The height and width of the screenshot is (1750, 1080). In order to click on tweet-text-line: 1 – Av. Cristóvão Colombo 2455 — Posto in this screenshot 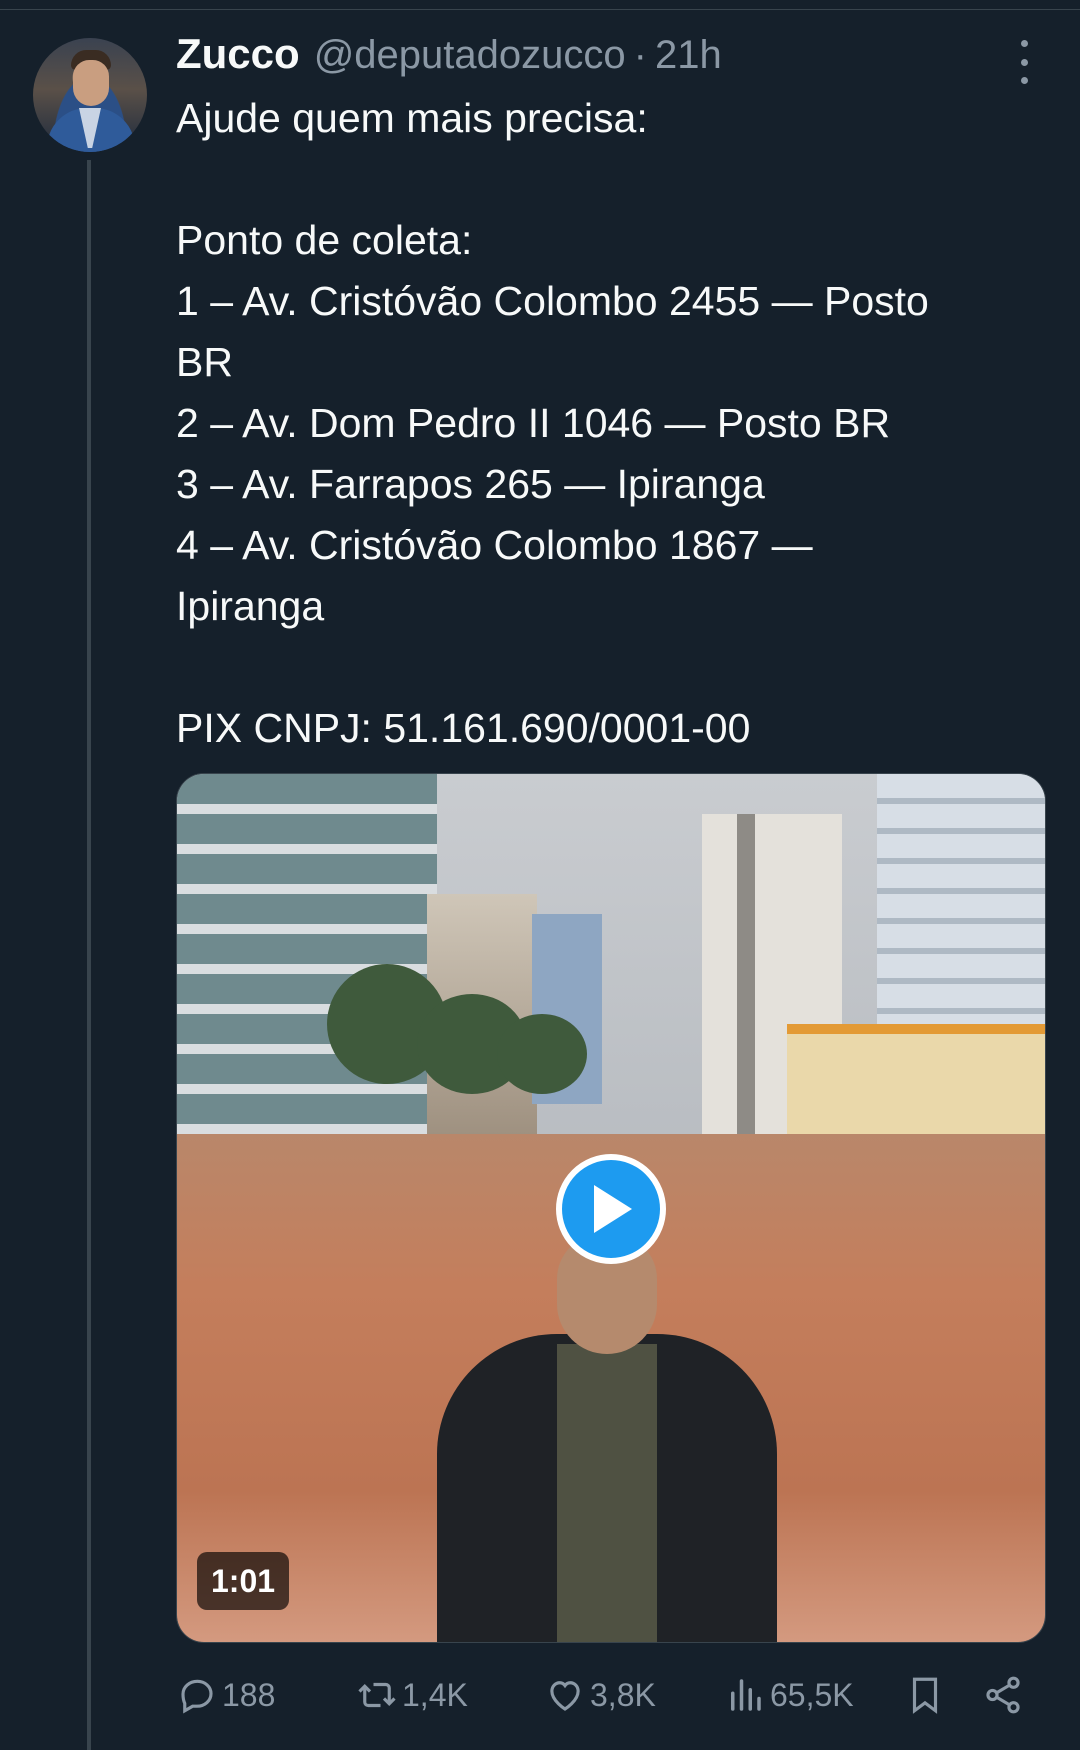, I will do `click(552, 301)`.